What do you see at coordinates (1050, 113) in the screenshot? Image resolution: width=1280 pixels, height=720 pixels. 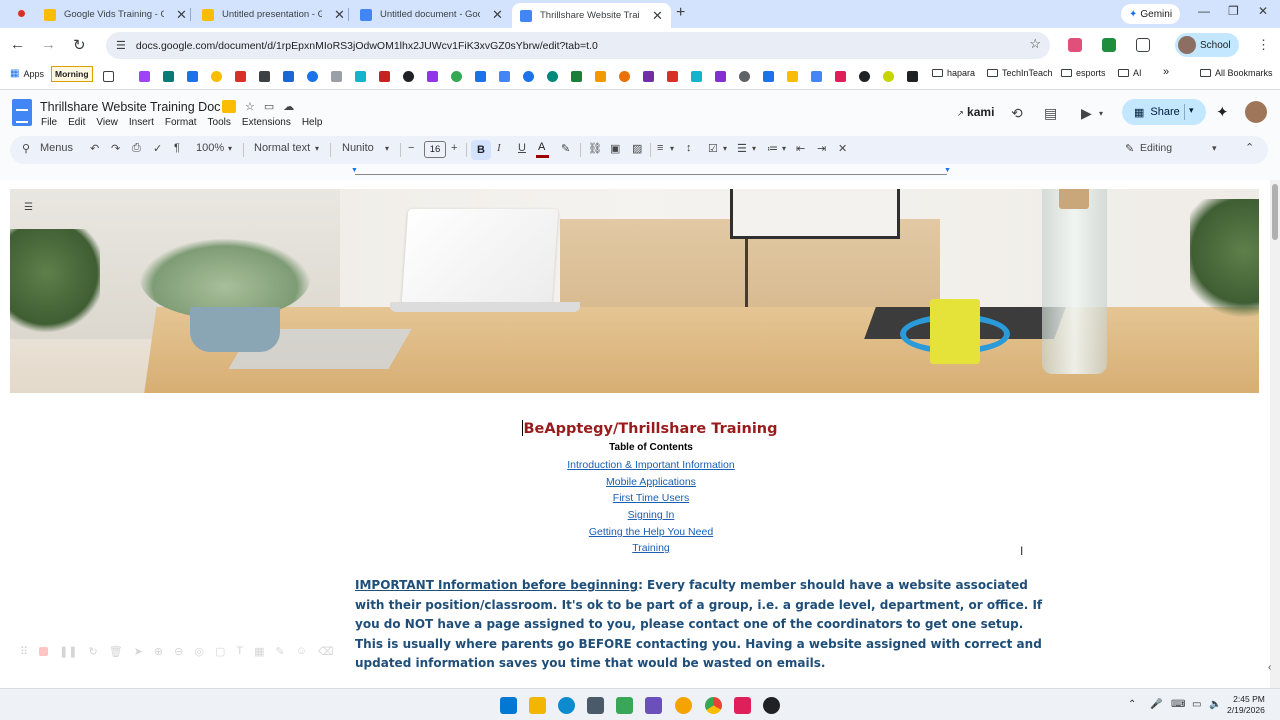 I see `comments-icon: ▤` at bounding box center [1050, 113].